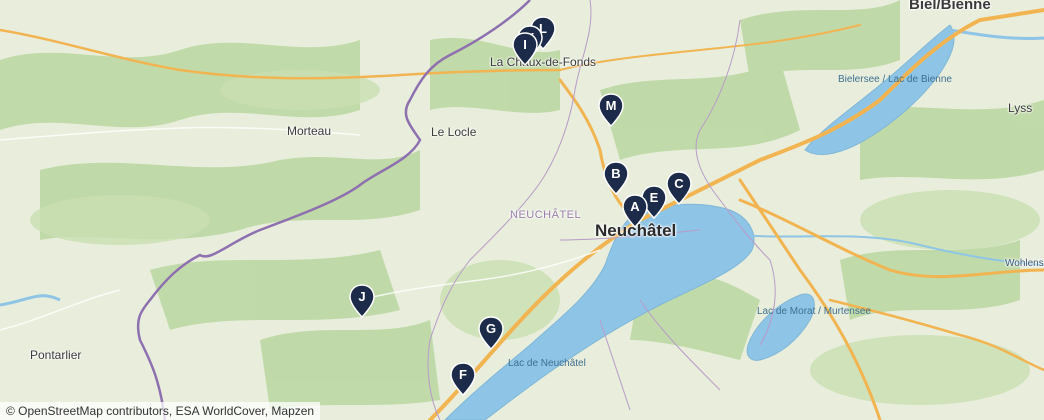 This screenshot has width=1044, height=420. Describe the element at coordinates (491, 328) in the screenshot. I see `marker-label: G` at that location.